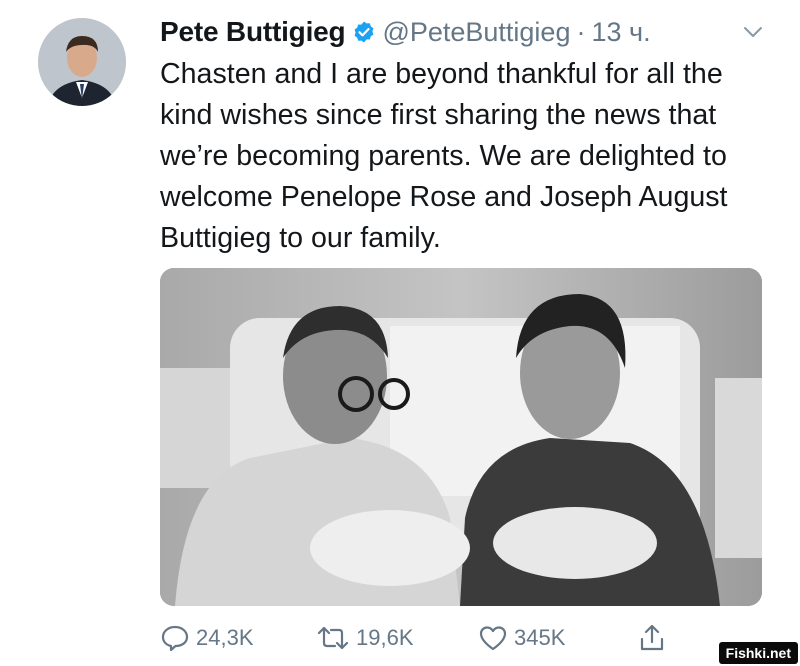 The width and height of the screenshot is (800, 666). Describe the element at coordinates (364, 32) in the screenshot. I see `verified-badge-icon` at that location.